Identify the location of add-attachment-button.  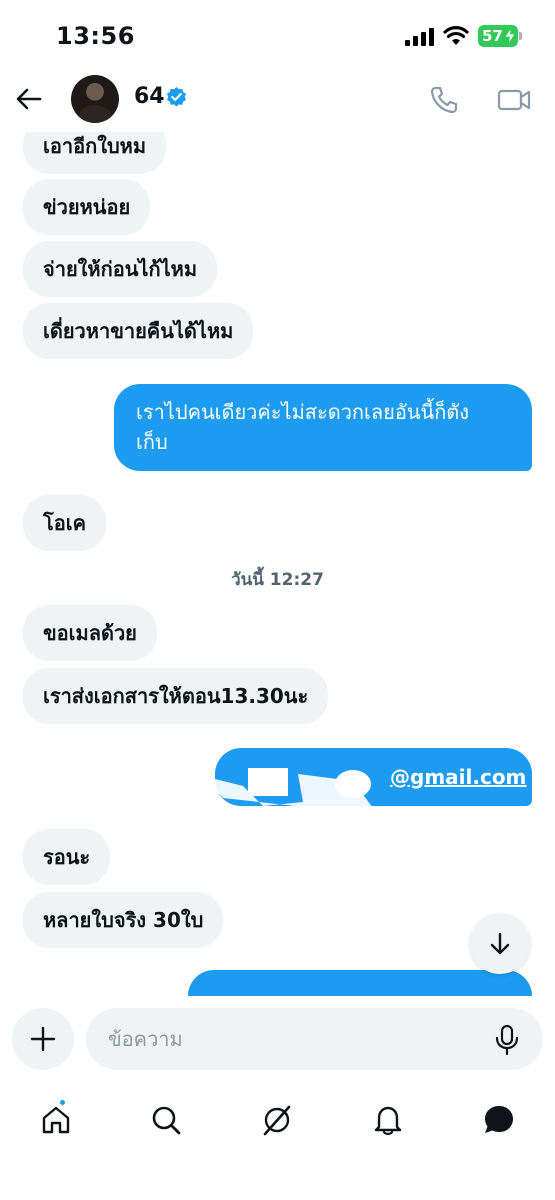
(43, 1039).